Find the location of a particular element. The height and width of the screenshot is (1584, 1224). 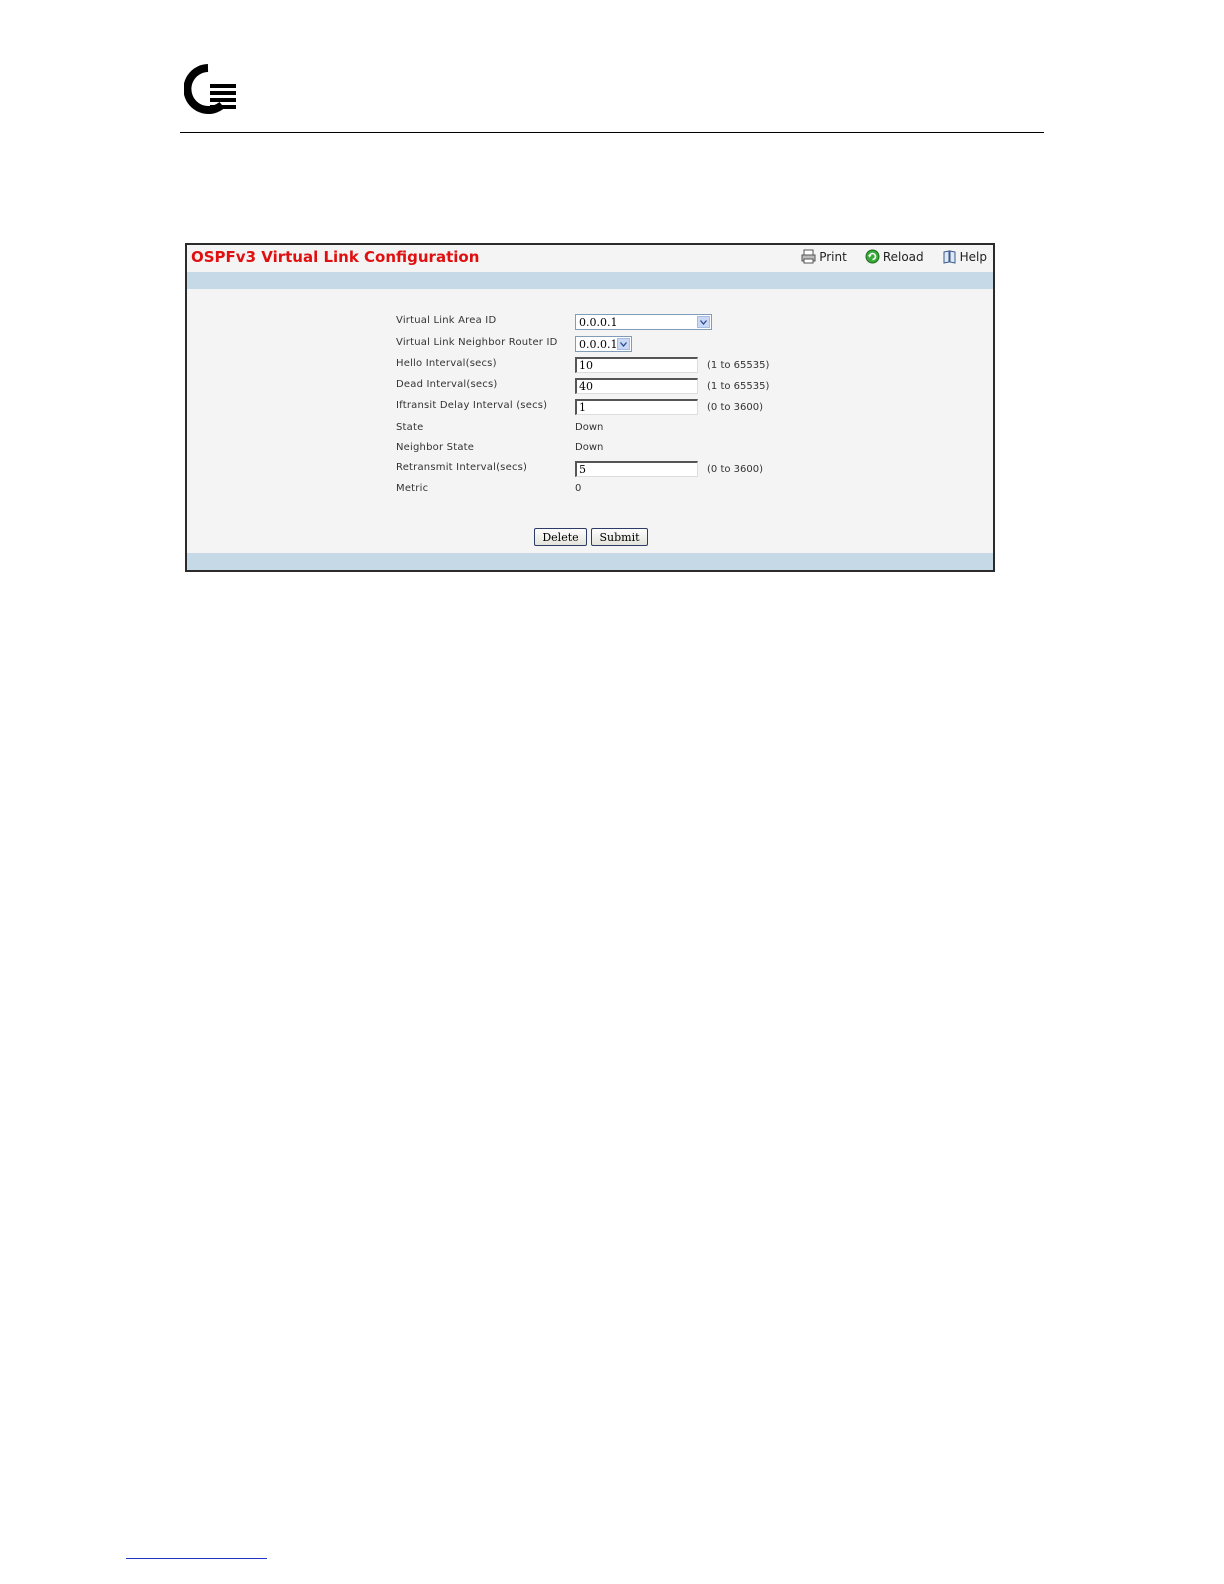

retransmit-interval-label: Retransmit Interval(secs) is located at coordinates (462, 467).